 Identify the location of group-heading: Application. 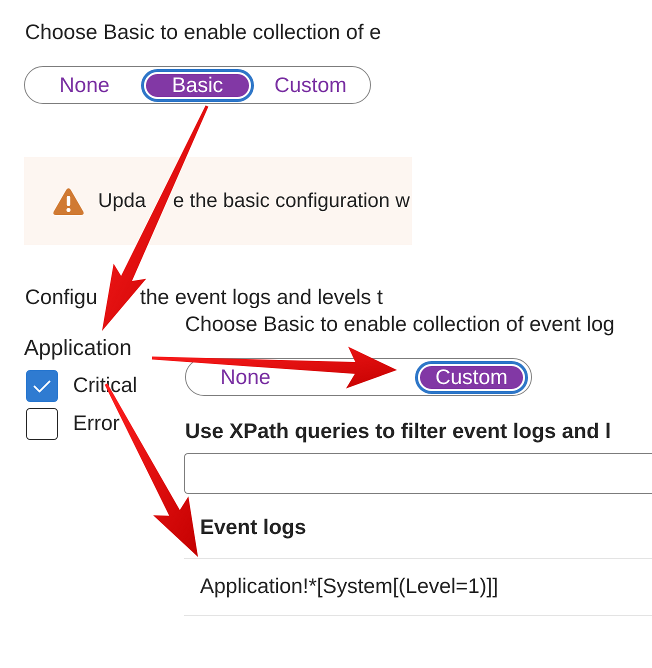
(78, 348).